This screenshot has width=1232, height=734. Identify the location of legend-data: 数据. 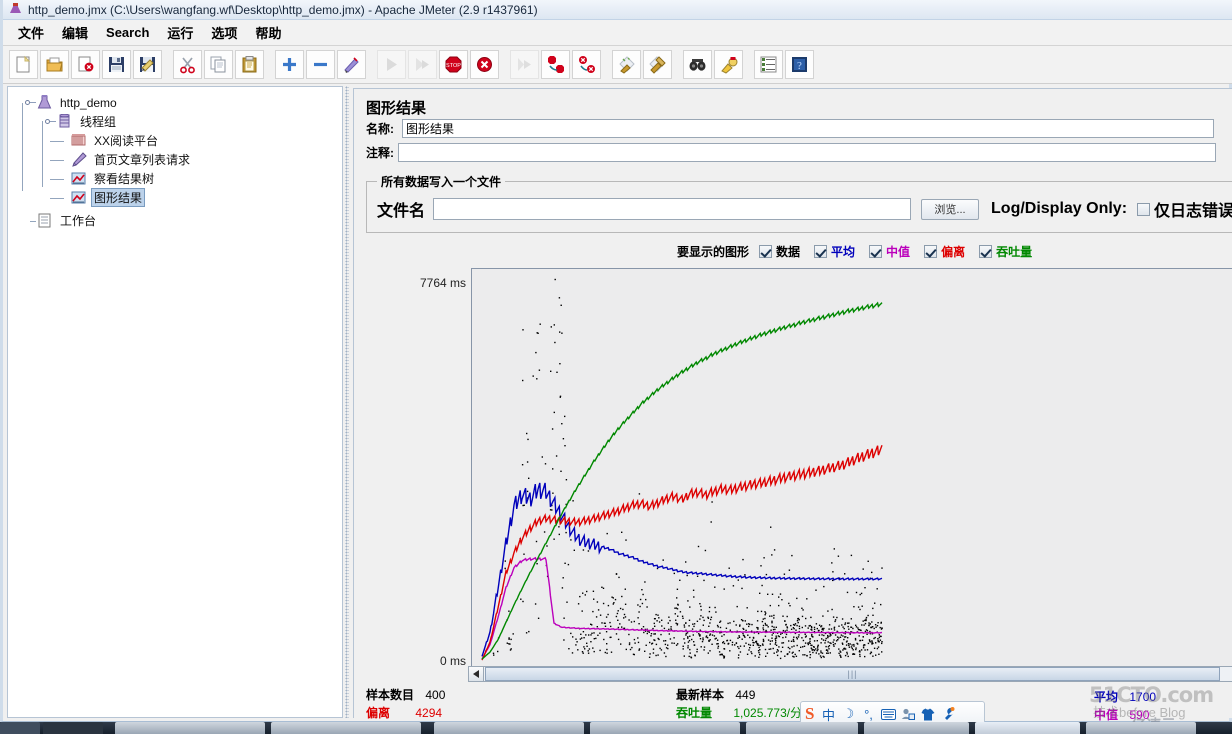
(779, 251).